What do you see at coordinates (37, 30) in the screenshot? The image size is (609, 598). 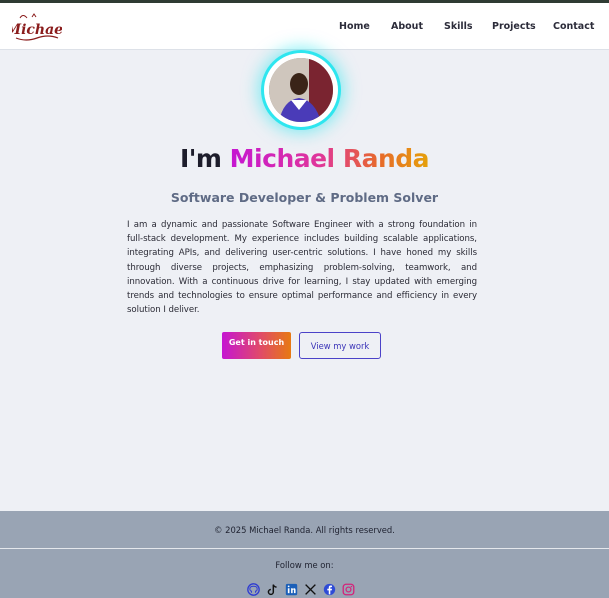 I see `svg-text: Michael` at bounding box center [37, 30].